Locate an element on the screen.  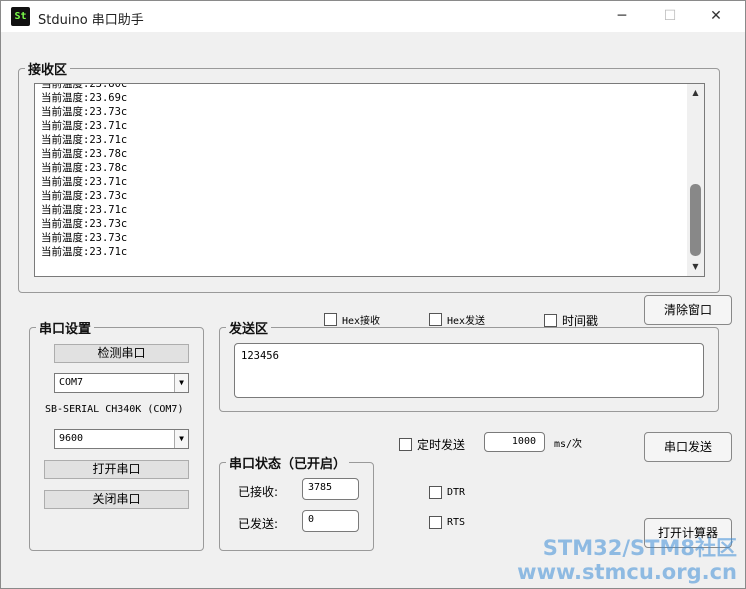
scroll-down-arrow-icon: ▼ is located at coordinates (695, 267).